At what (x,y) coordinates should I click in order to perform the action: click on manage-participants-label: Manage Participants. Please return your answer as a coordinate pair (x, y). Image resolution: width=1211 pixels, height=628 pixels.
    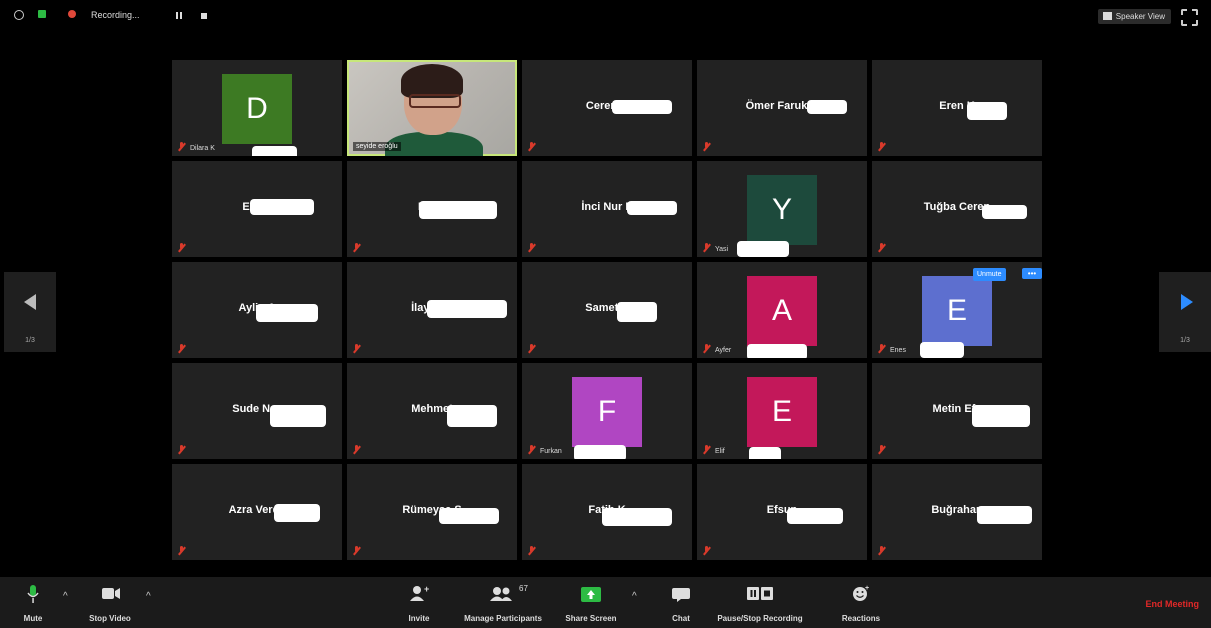
    Looking at the image, I should click on (503, 618).